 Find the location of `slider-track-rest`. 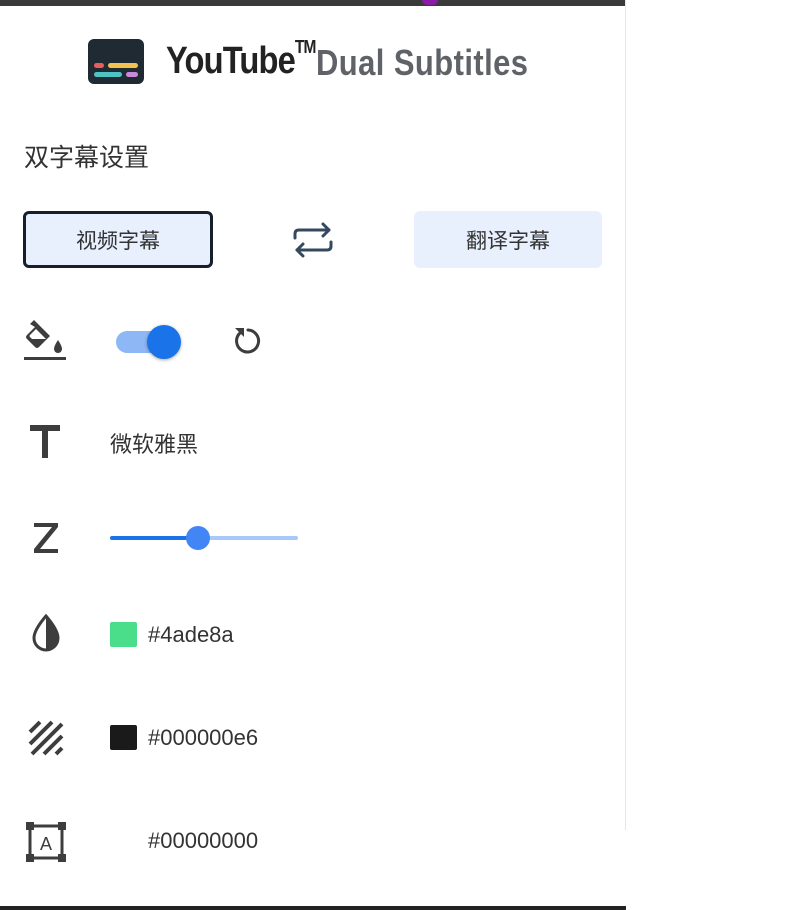

slider-track-rest is located at coordinates (248, 538).